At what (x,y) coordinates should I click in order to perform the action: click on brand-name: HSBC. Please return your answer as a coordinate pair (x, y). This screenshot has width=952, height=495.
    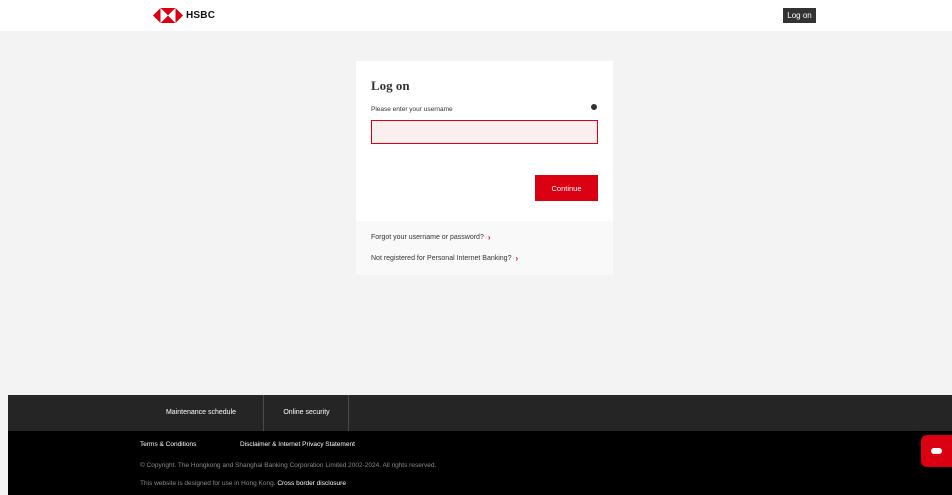
    Looking at the image, I should click on (201, 15).